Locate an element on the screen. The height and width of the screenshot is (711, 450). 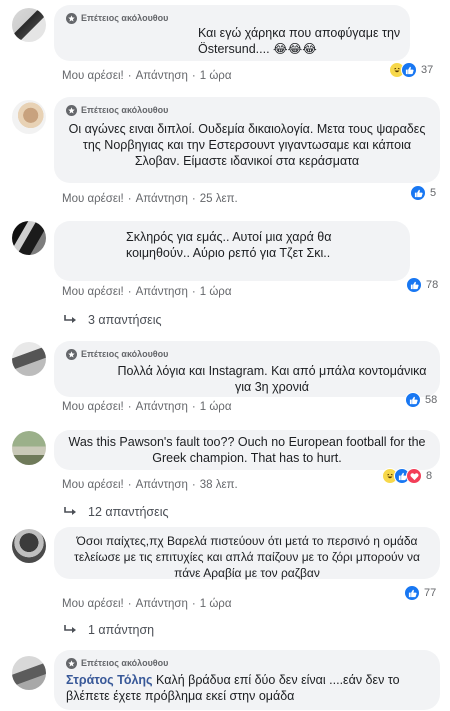
reaction-summary: 5 is located at coordinates (423, 193).